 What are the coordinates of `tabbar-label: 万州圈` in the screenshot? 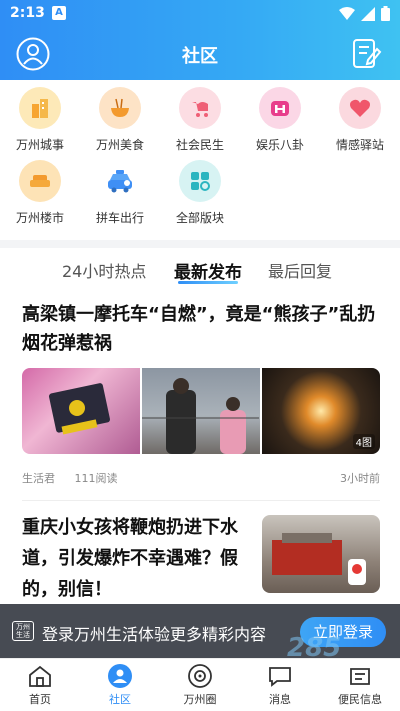 It's located at (200, 699).